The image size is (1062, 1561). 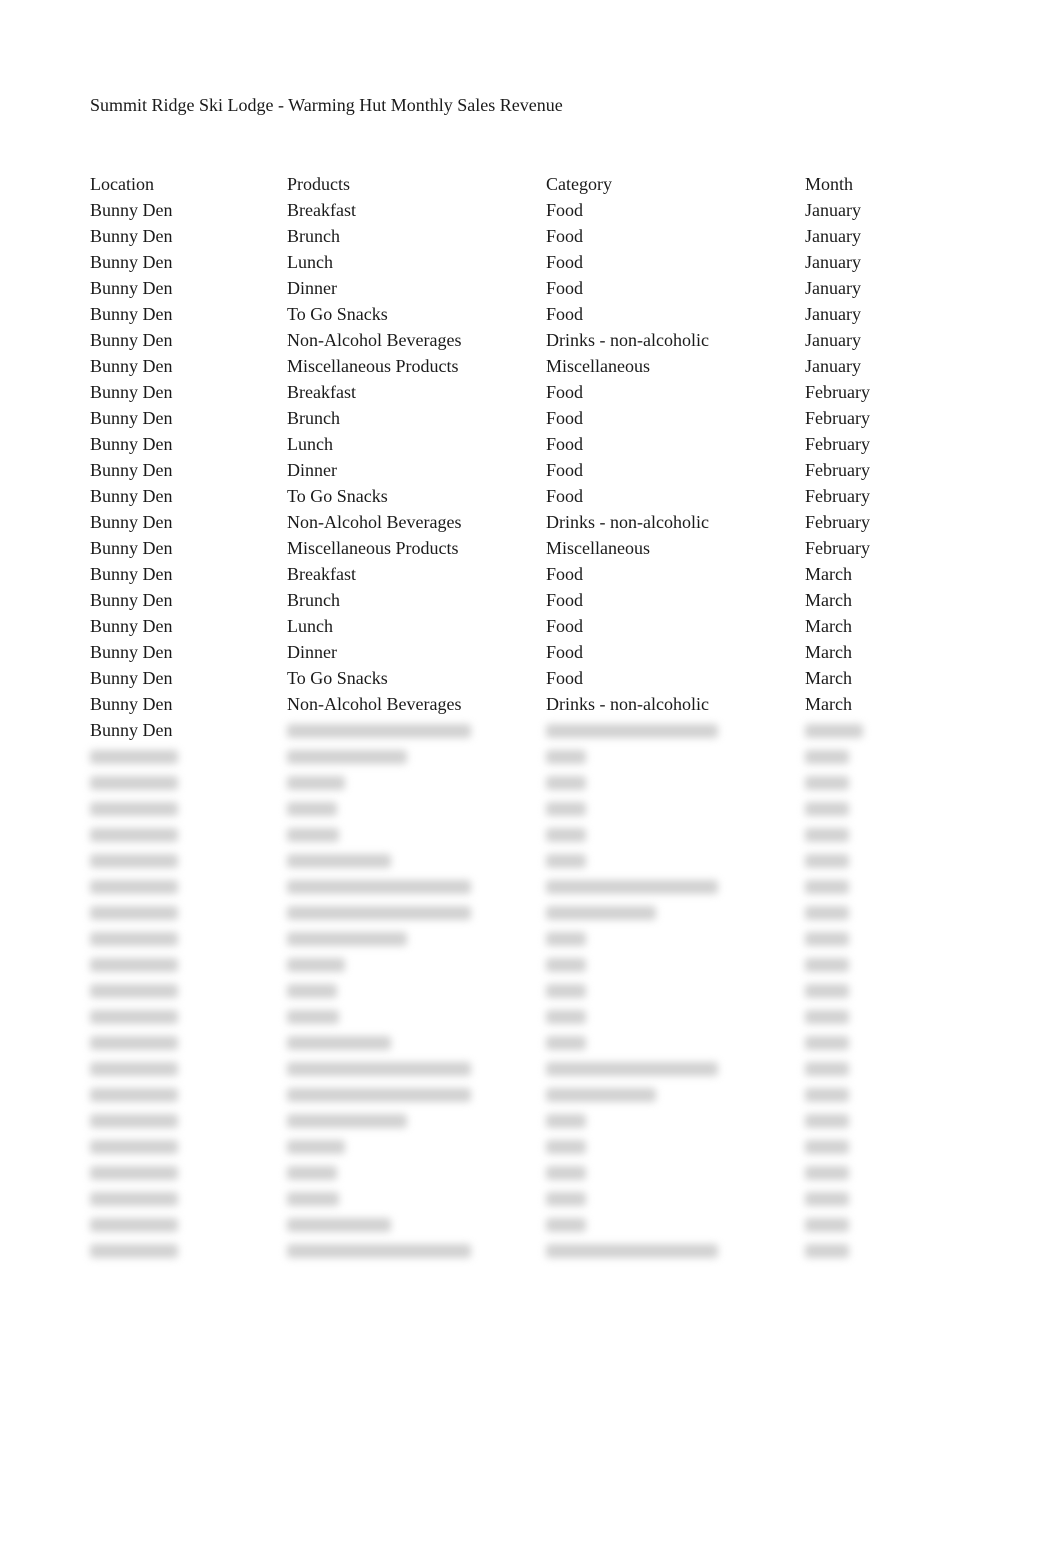 I want to click on cell-product: Dinner, so click(x=312, y=470).